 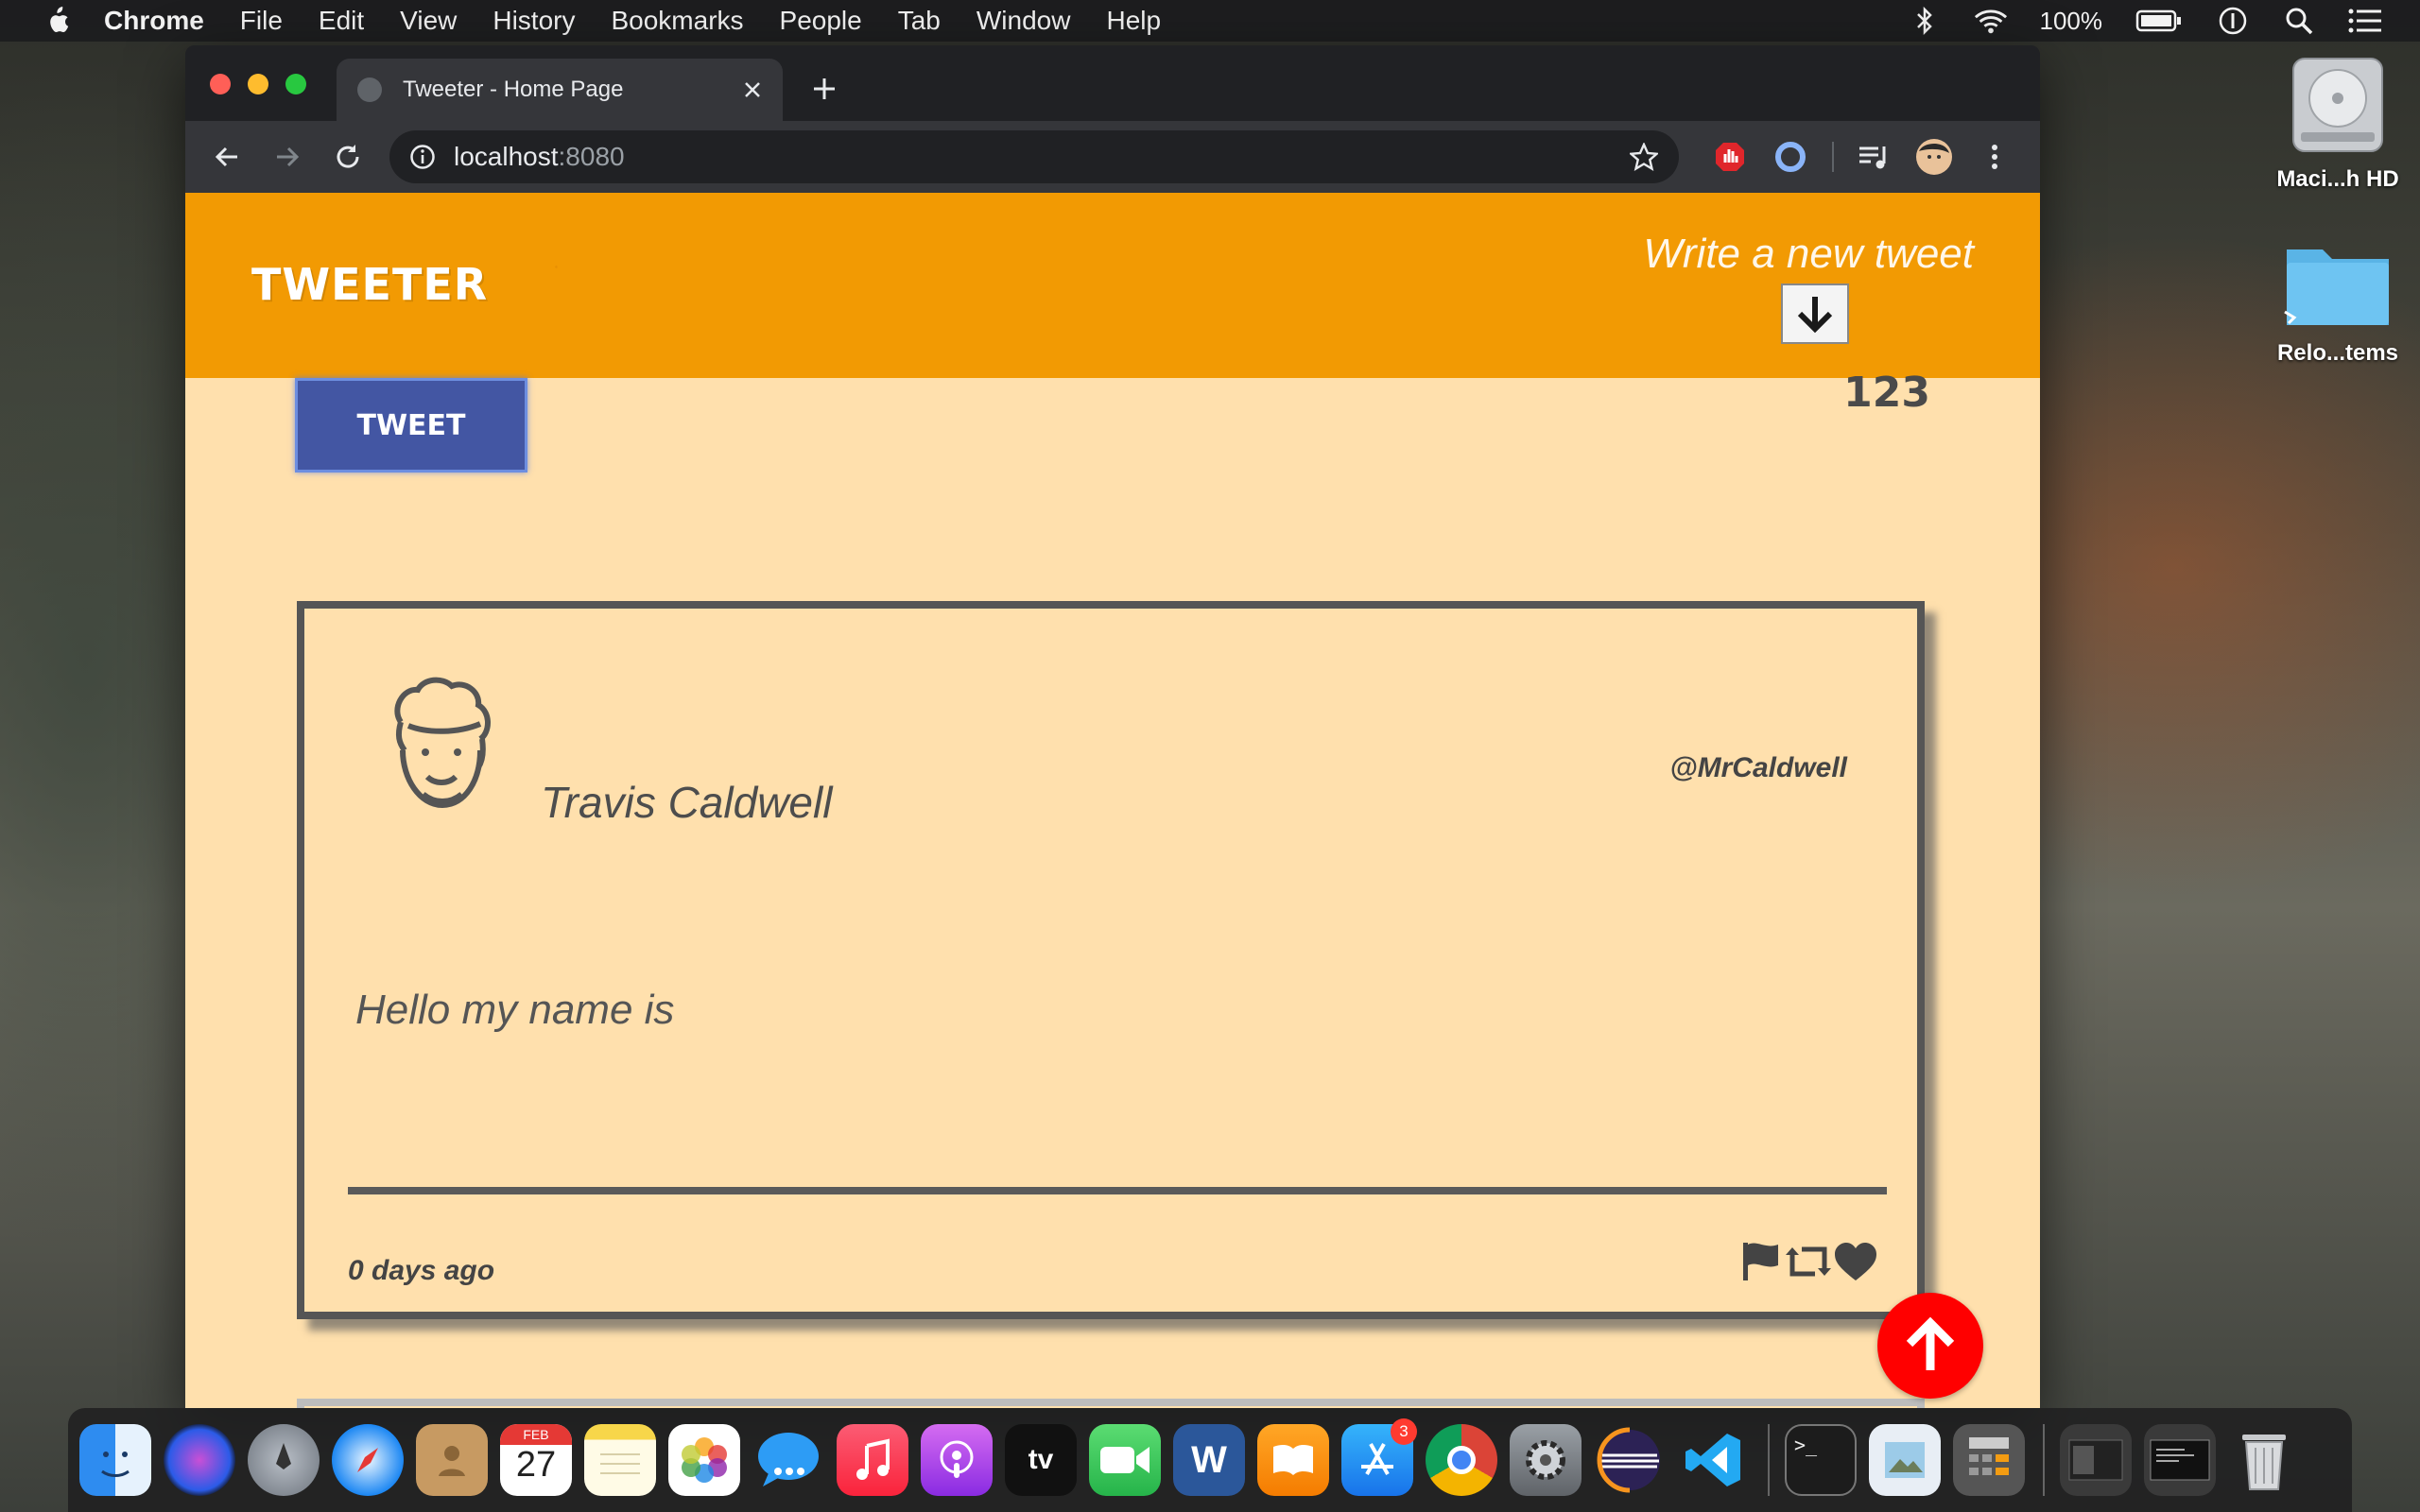 What do you see at coordinates (534, 21) in the screenshot?
I see `menu-history: History` at bounding box center [534, 21].